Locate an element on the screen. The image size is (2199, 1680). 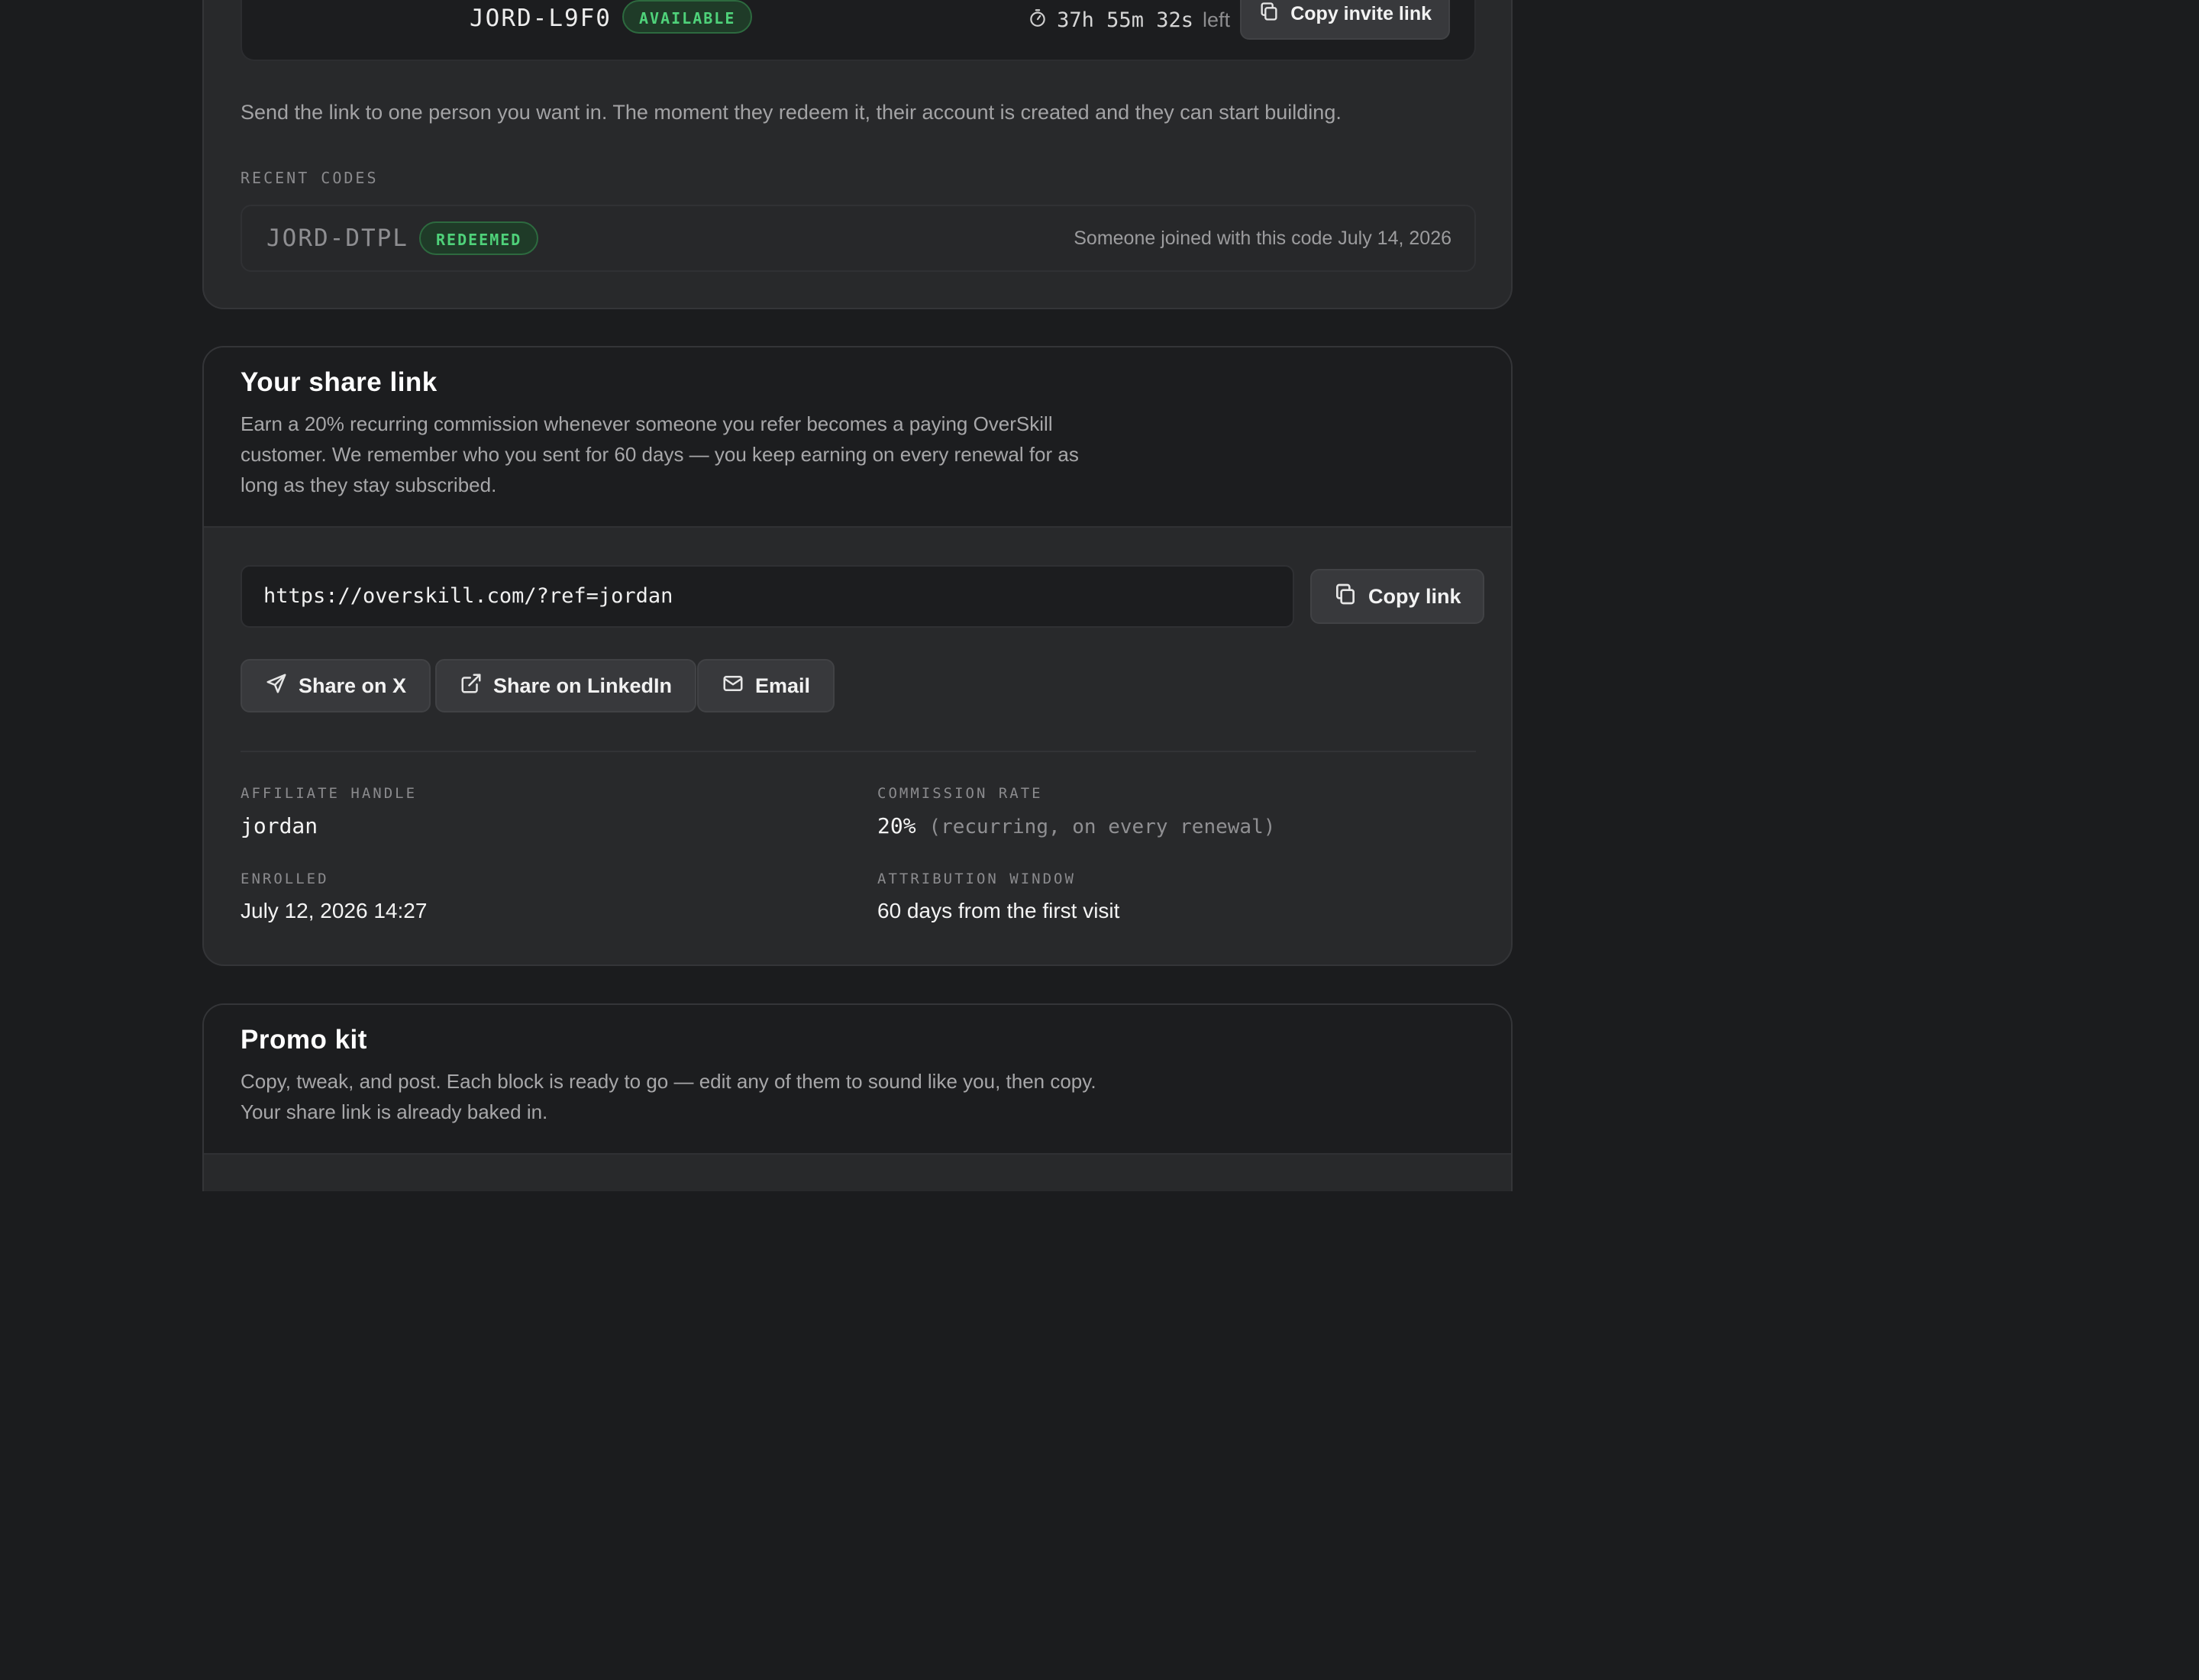
affiliate-handle-value: jordan is located at coordinates (279, 826).